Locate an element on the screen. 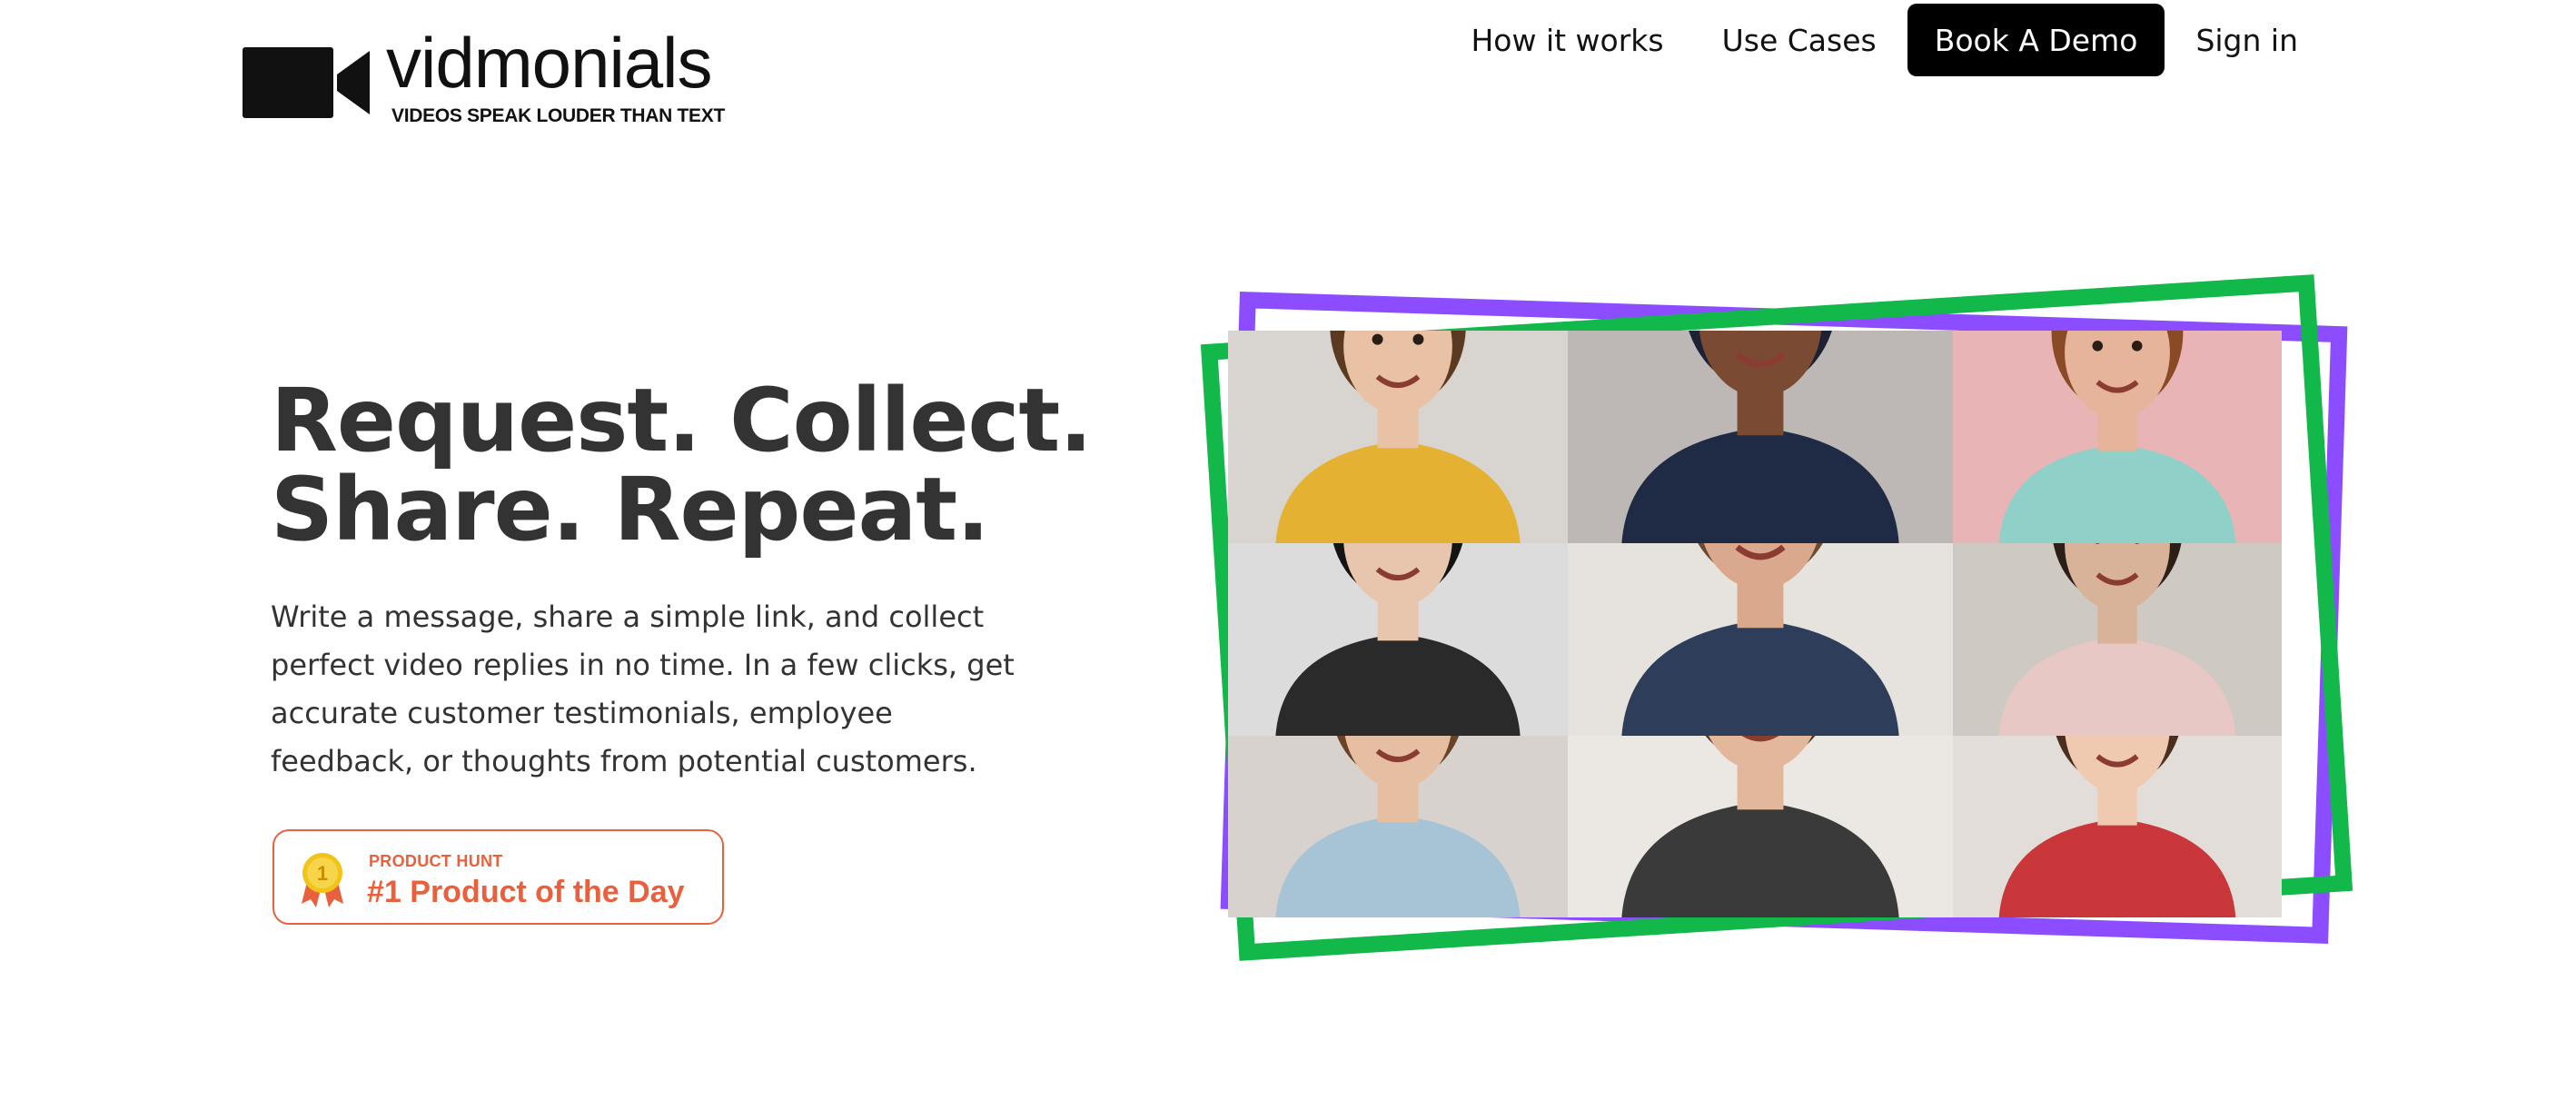 The width and height of the screenshot is (2576, 1110). badge-title: #1 Product of the Day is located at coordinates (526, 892).